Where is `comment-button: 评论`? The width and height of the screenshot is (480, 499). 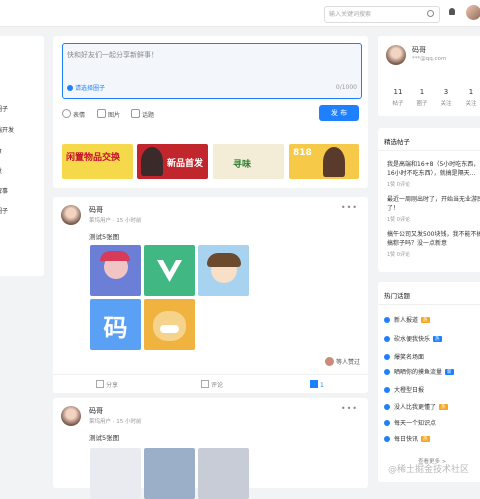
comment-button: 评论 is located at coordinates (212, 384).